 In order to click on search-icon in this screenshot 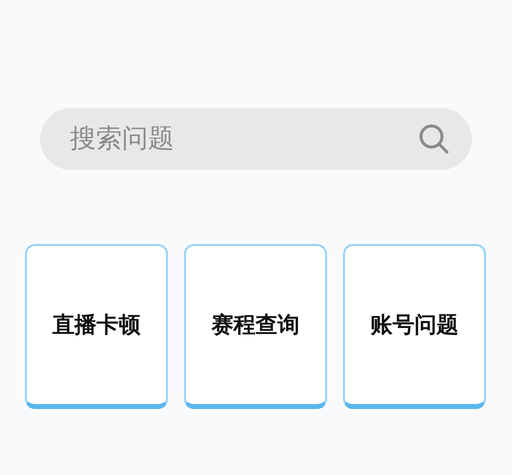, I will do `click(434, 139)`.